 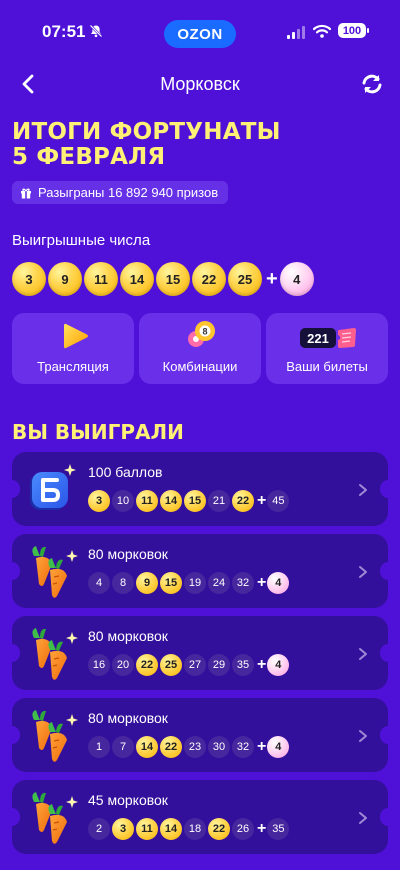 I want to click on results-headline: ИТОГИ ФОРТУНАТЫ 5 ФЕВРАЛЯ, so click(x=146, y=145).